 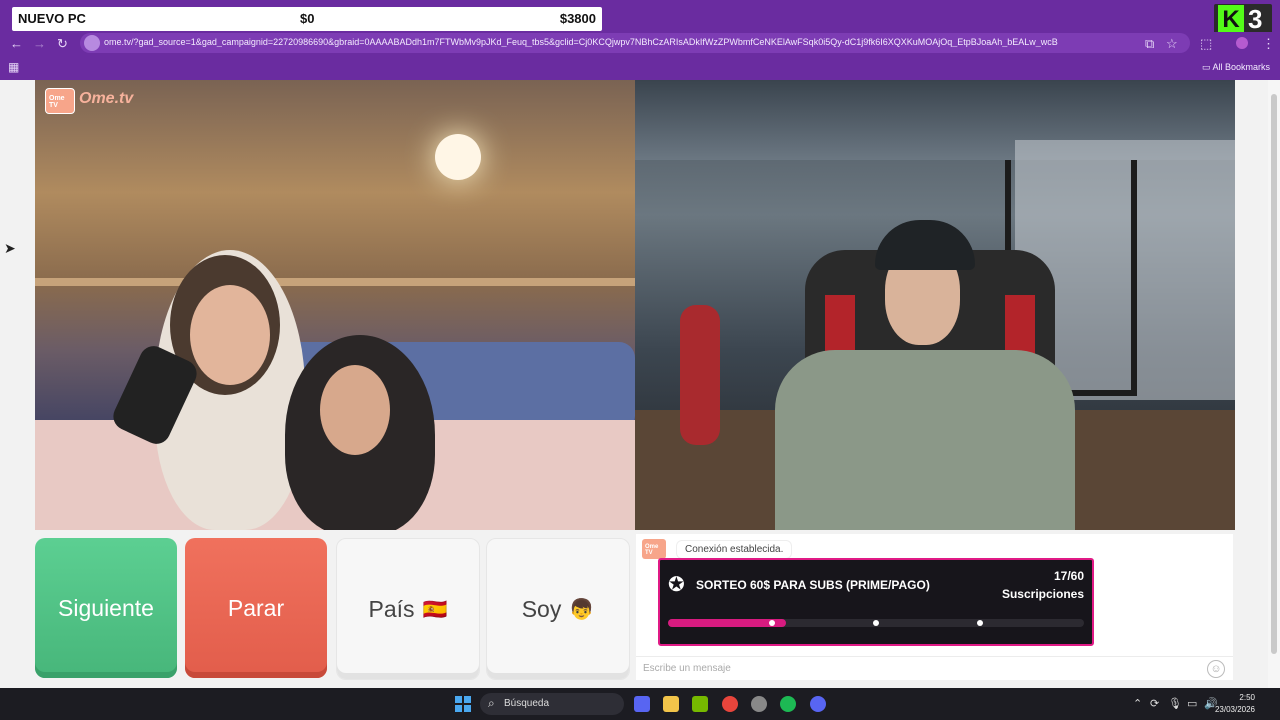 What do you see at coordinates (13, 67) in the screenshot?
I see `apps-grid-icon: ▦` at bounding box center [13, 67].